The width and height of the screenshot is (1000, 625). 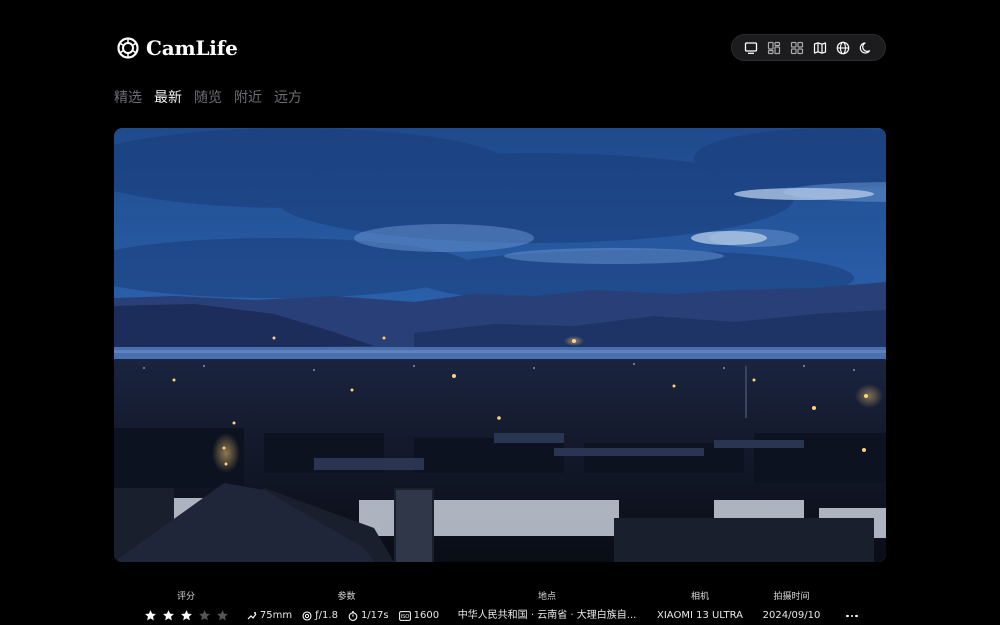 What do you see at coordinates (374, 615) in the screenshot?
I see `shutter-value: 1/17s` at bounding box center [374, 615].